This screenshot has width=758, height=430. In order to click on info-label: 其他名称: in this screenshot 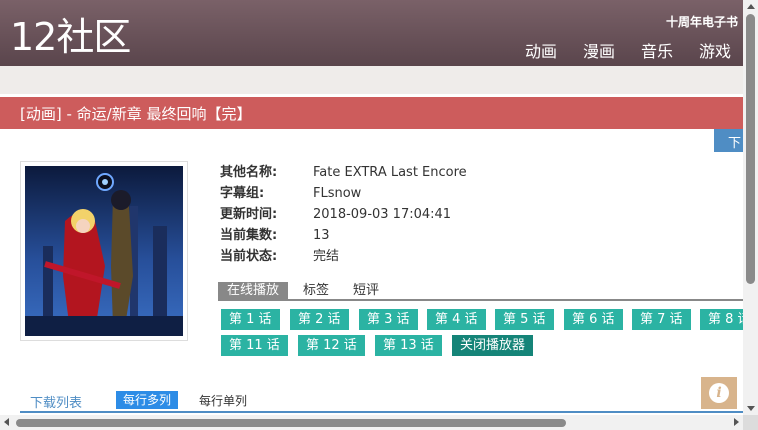, I will do `click(249, 172)`.